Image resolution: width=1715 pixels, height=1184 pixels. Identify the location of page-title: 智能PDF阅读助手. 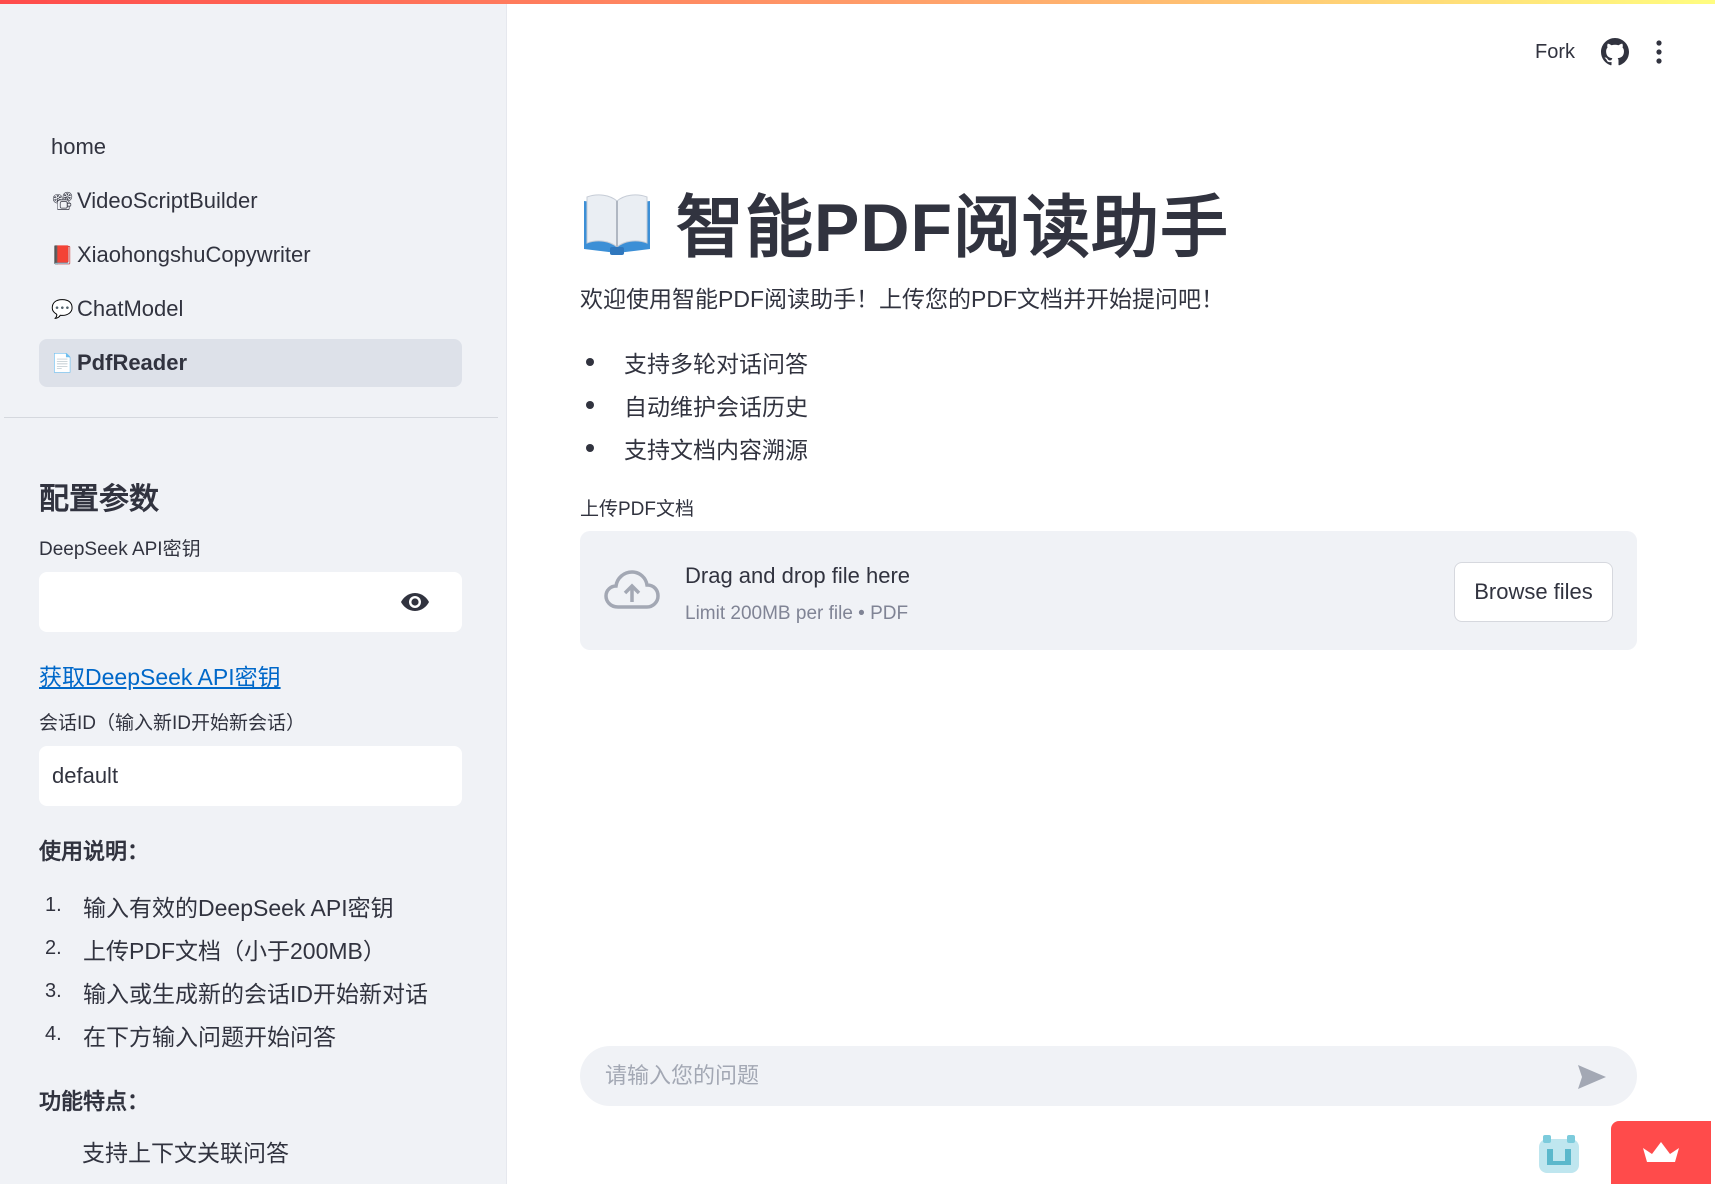
(953, 228).